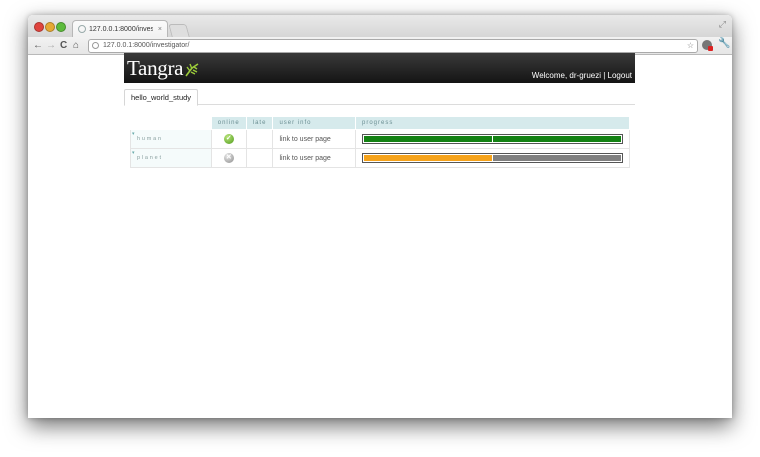 The height and width of the screenshot is (457, 760). I want to click on bookmark-star-icon: ☆, so click(690, 46).